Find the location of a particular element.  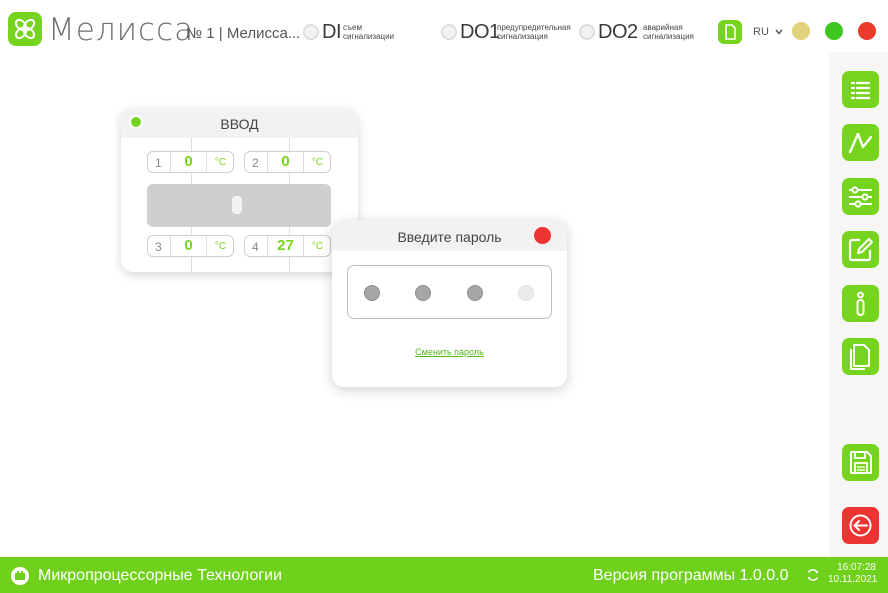

exit-icon is located at coordinates (860, 525).